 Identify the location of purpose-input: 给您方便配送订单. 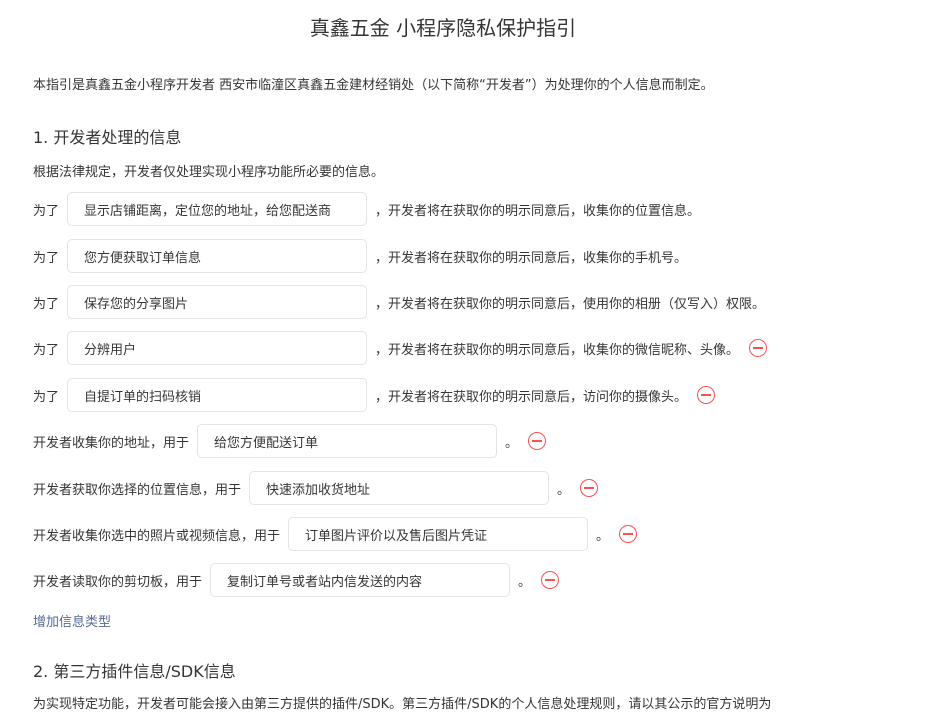
(347, 441).